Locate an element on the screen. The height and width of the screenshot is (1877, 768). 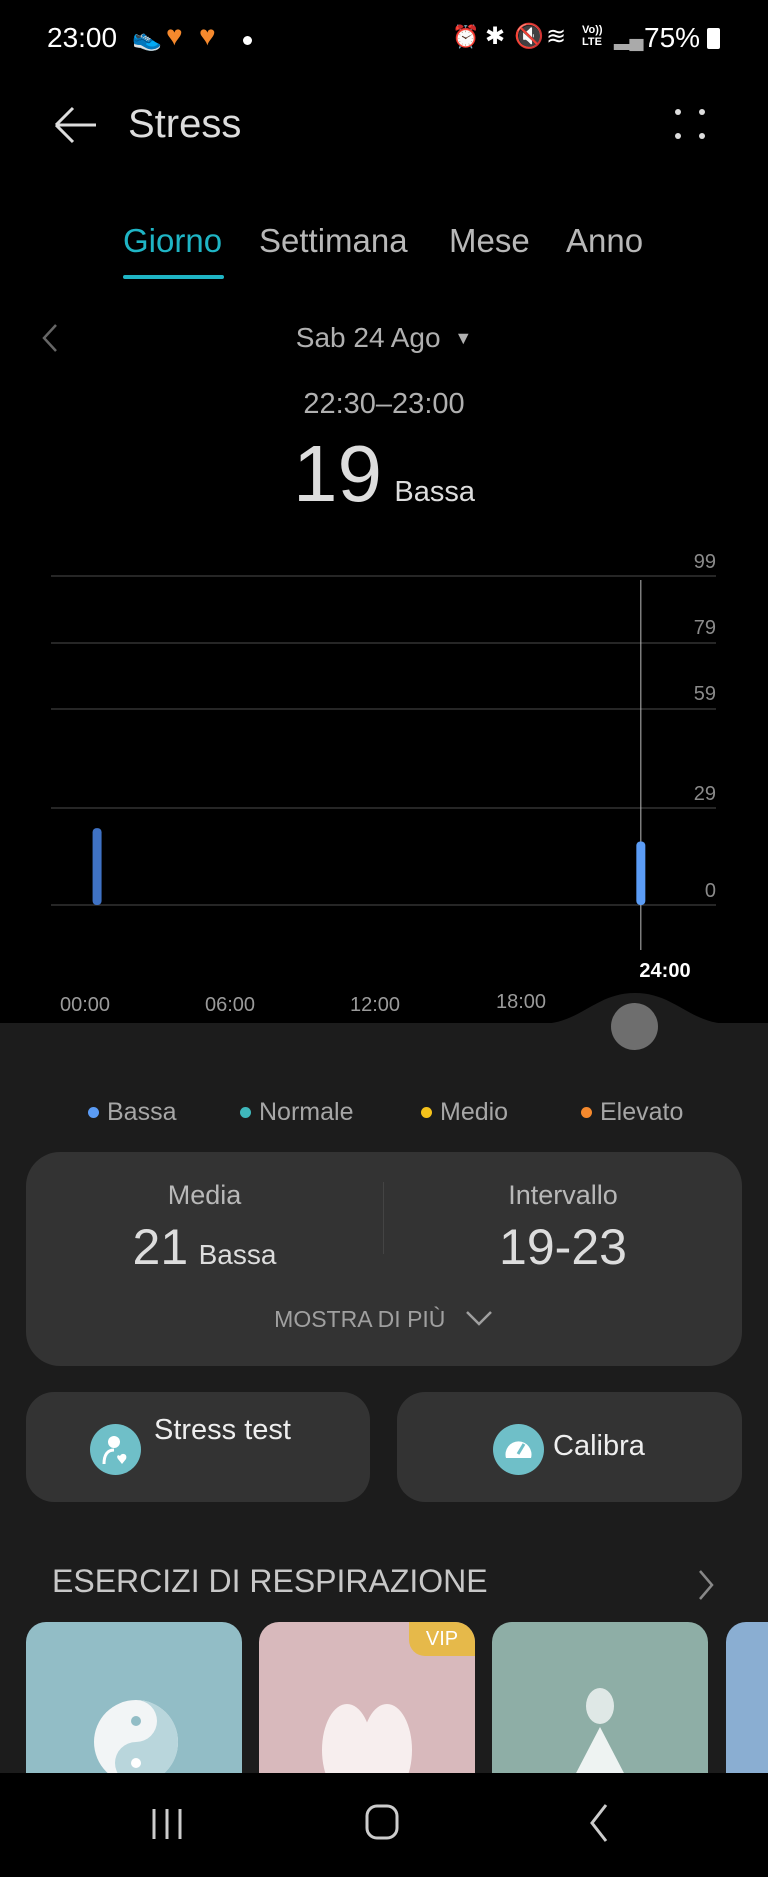
stress-test-button: Stress test is located at coordinates (198, 1447).